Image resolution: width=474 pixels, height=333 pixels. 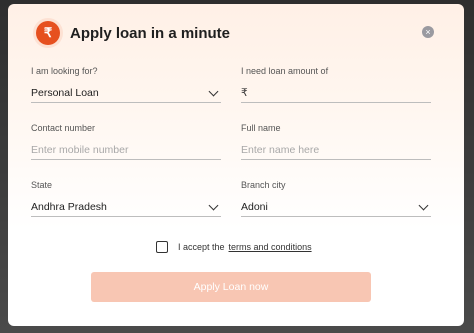 I want to click on loan-type-value: Personal Loan, so click(x=65, y=93).